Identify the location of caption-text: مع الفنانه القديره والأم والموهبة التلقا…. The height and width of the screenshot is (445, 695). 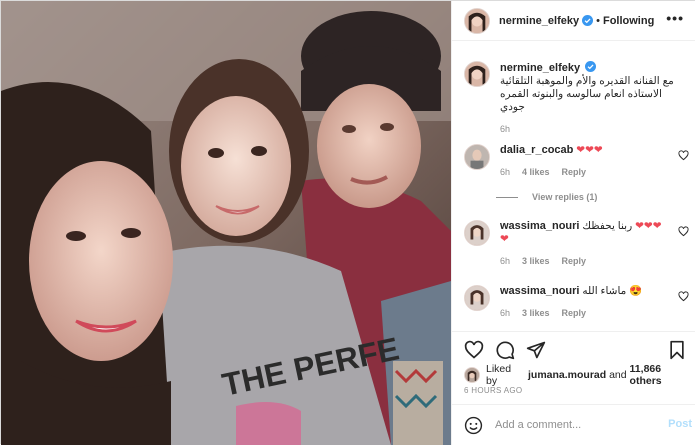
(587, 94).